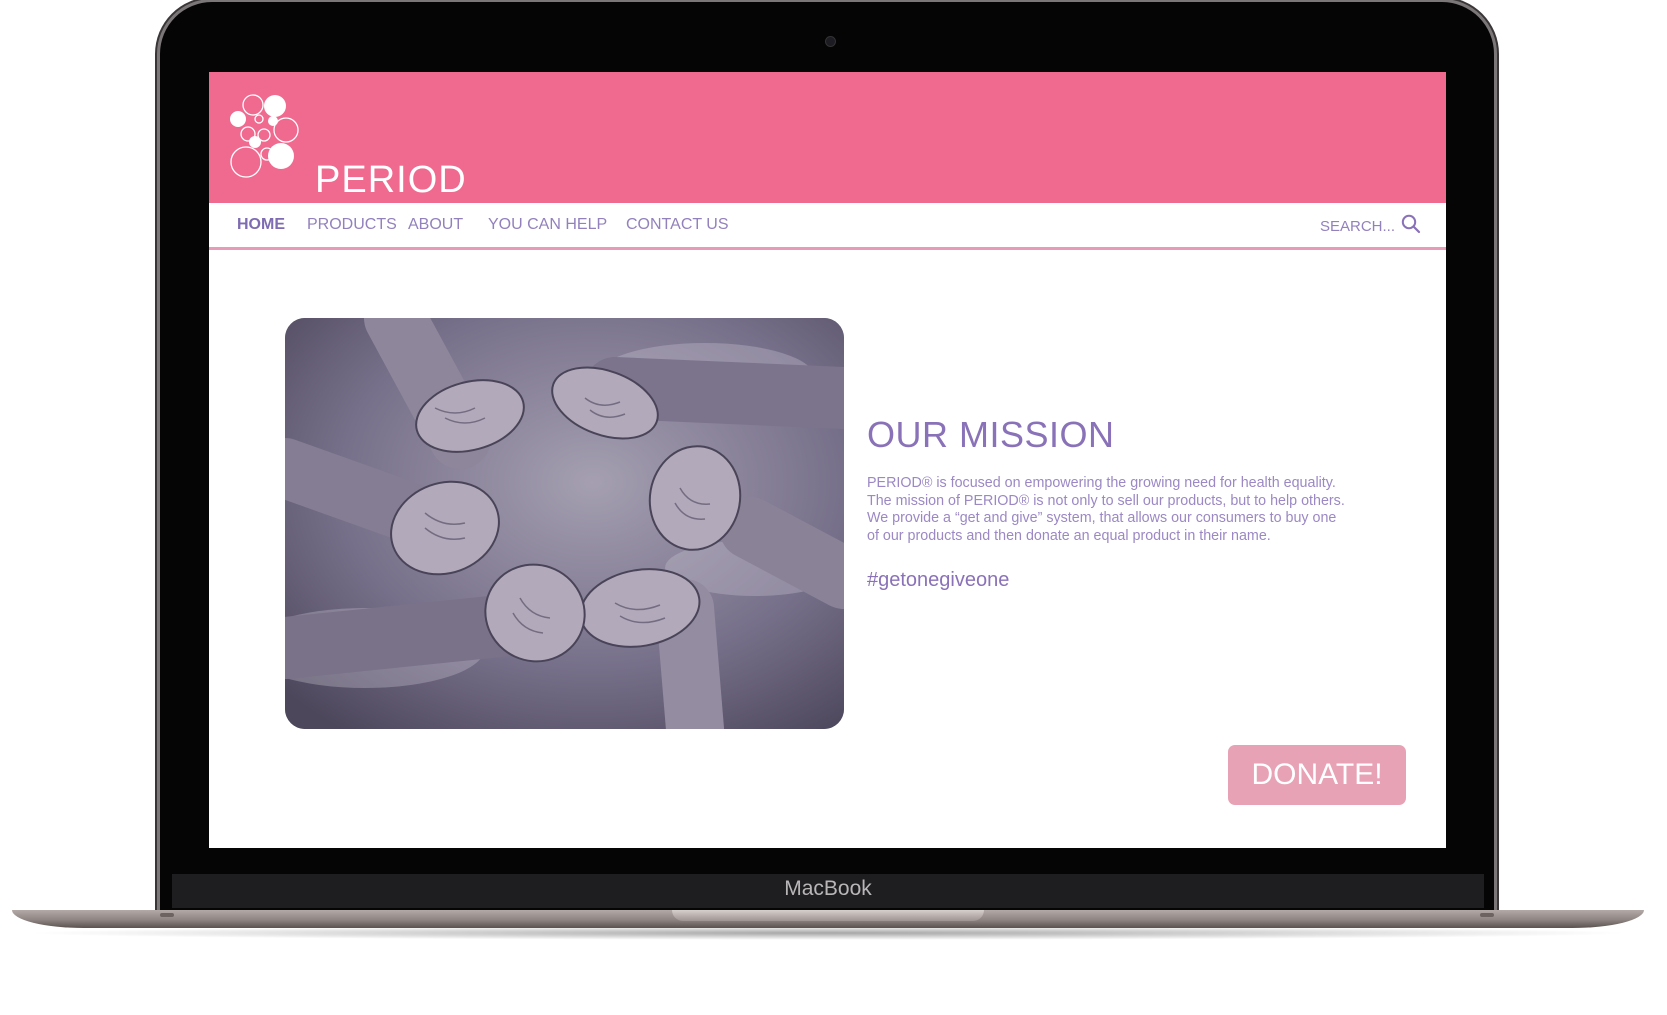 The height and width of the screenshot is (1015, 1667). Describe the element at coordinates (352, 225) in the screenshot. I see `nav-item-products: PRODUCTS` at that location.